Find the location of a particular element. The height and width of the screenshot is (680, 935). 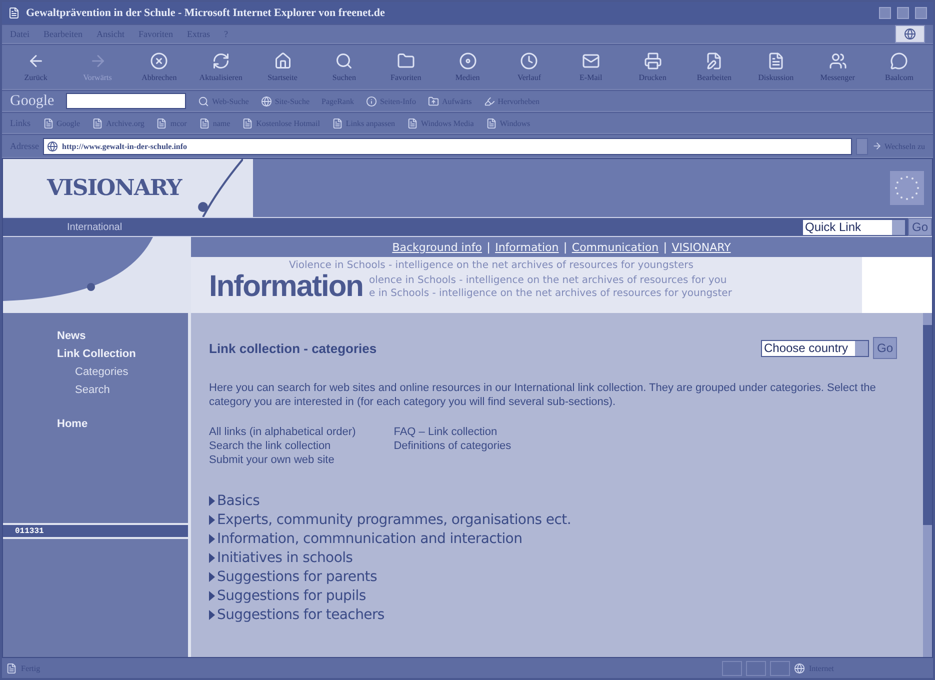

google-logo: Google is located at coordinates (32, 101).